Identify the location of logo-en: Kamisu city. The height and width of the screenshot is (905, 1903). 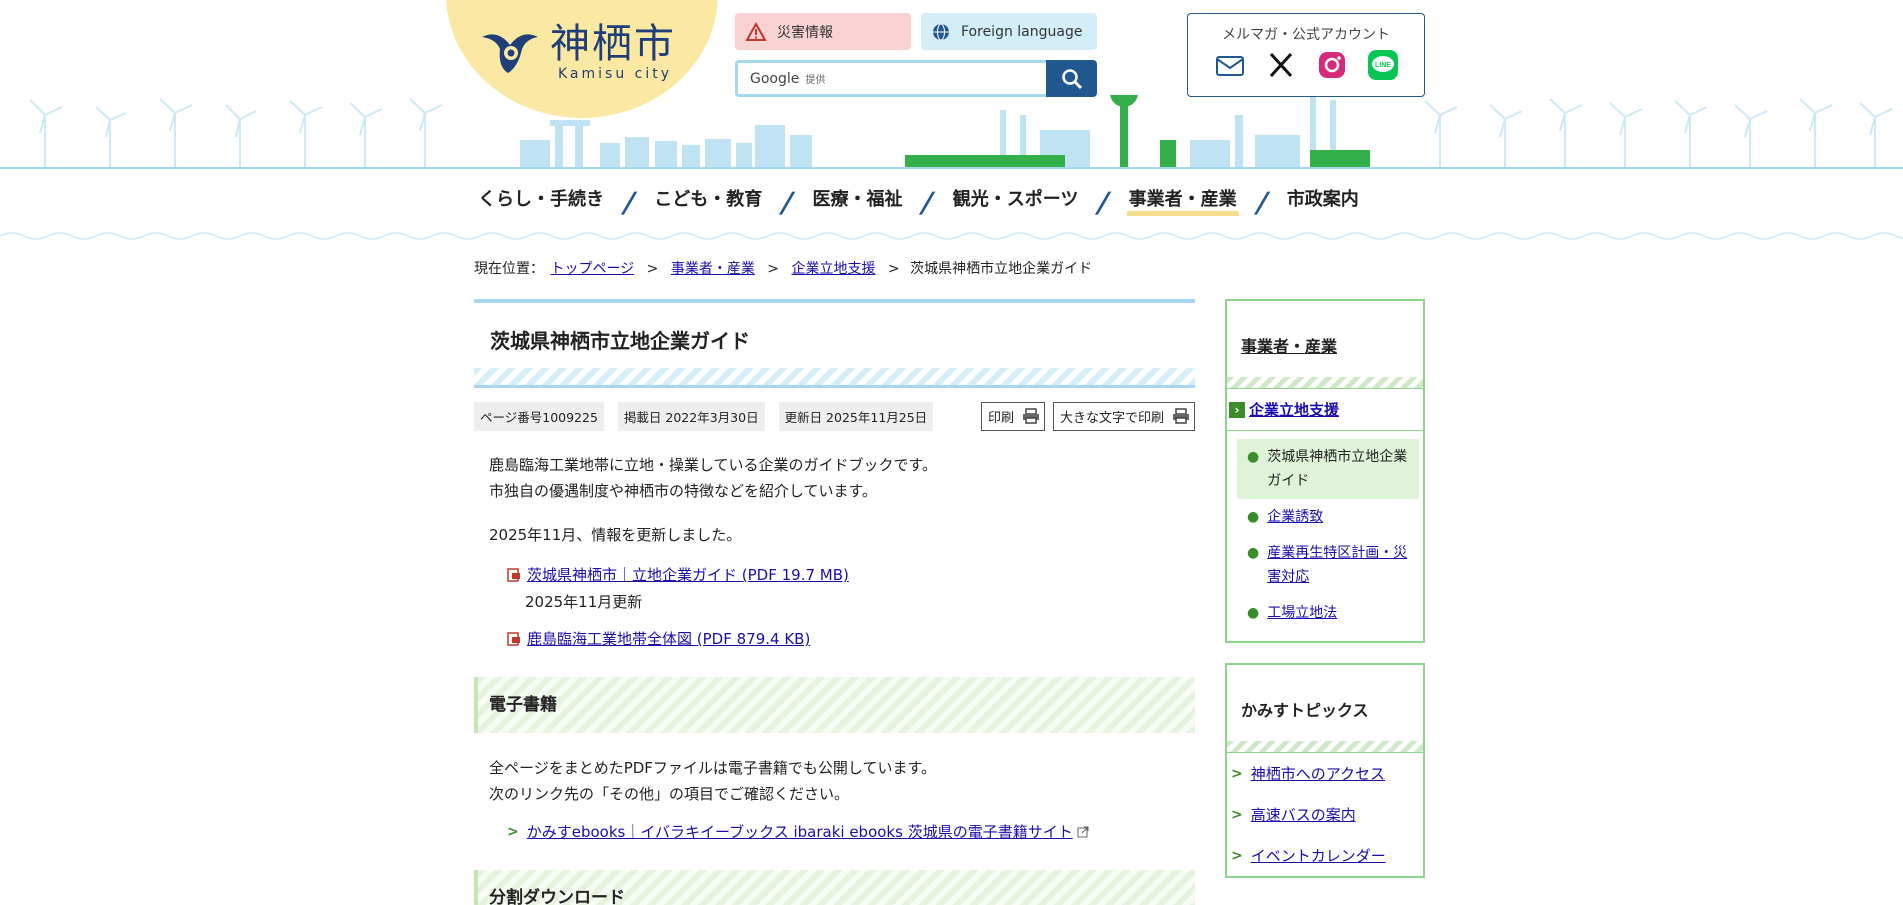
(615, 74).